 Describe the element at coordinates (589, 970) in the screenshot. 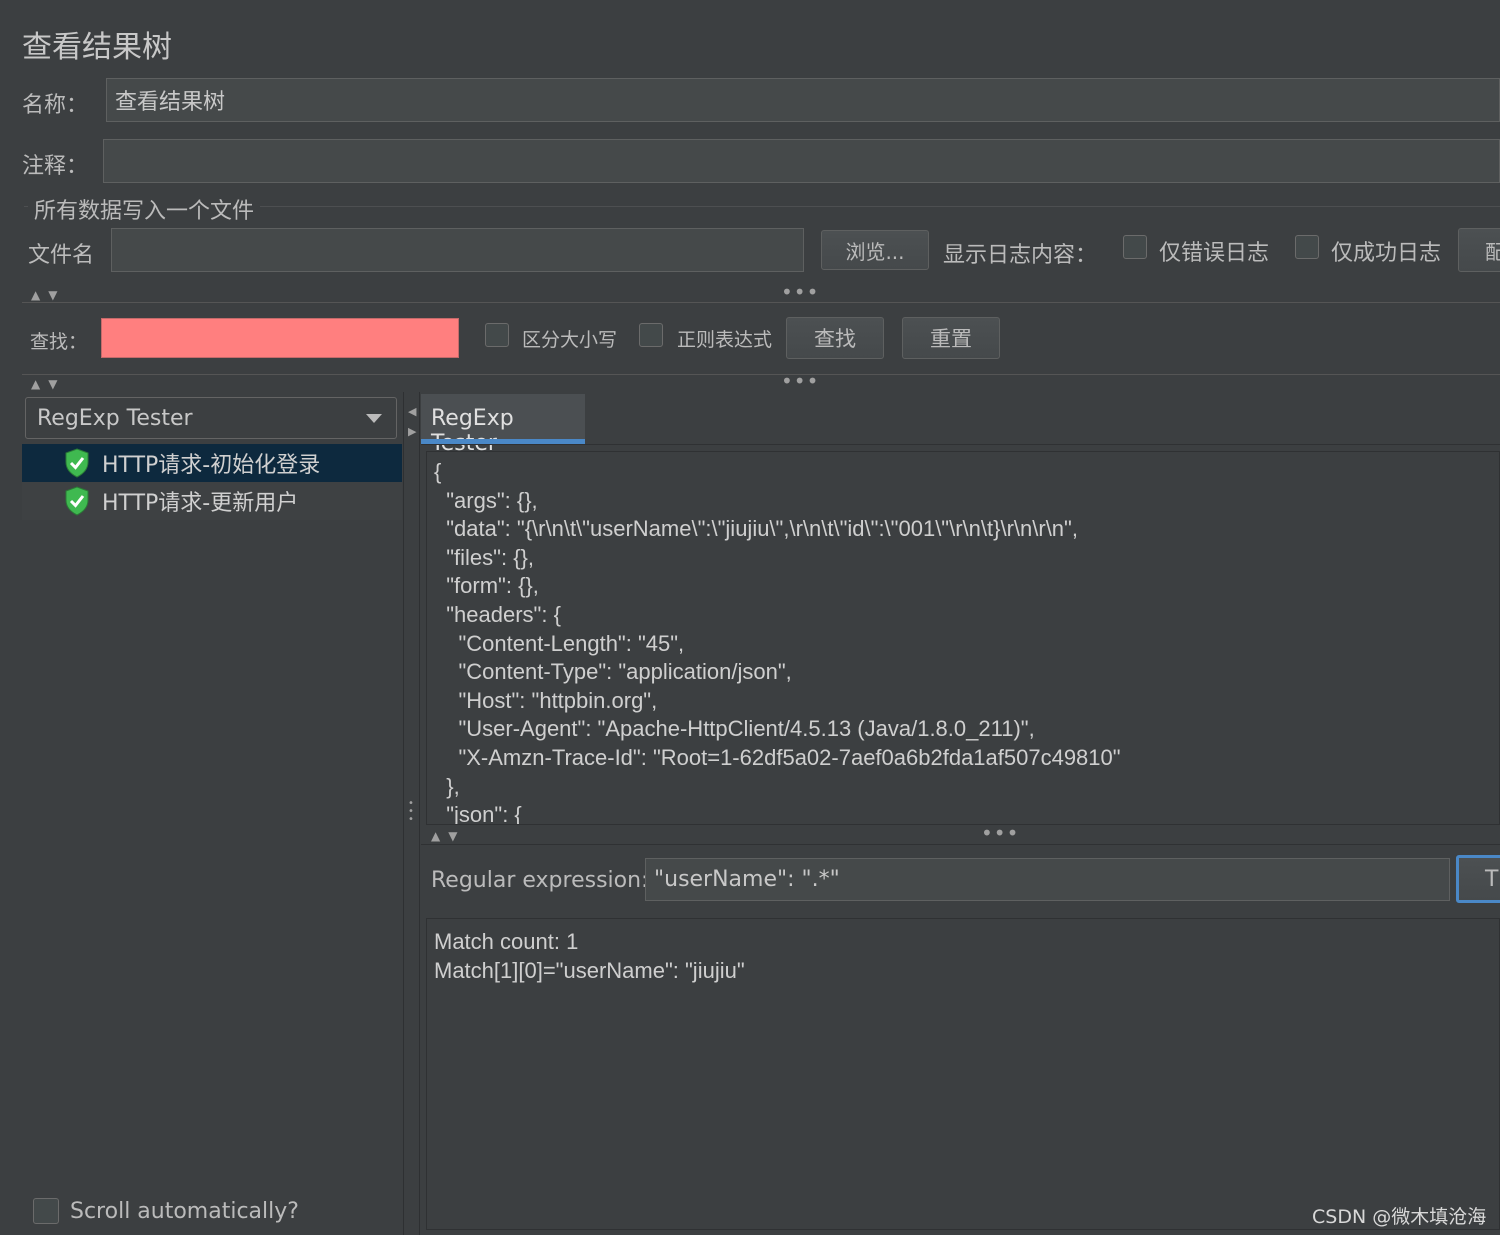

I see `result-line: Match[1][0]="userName": "jiujiu"` at that location.